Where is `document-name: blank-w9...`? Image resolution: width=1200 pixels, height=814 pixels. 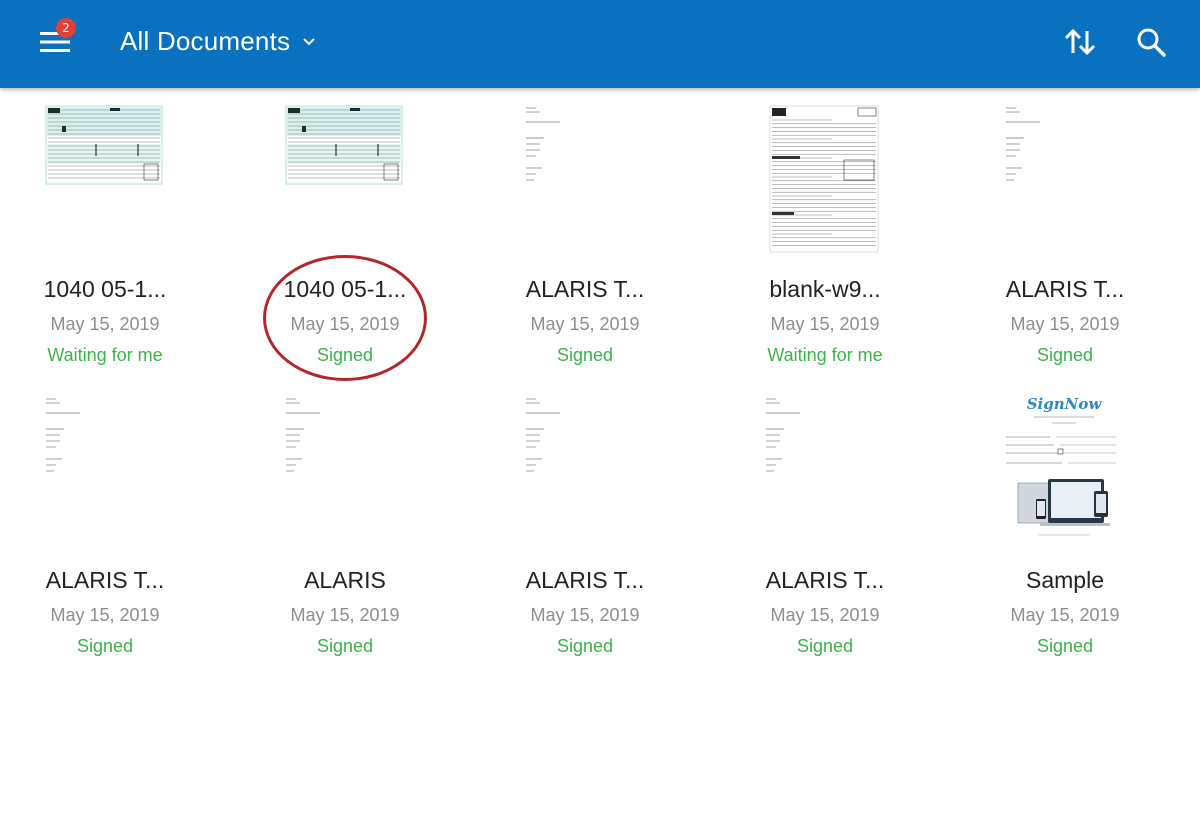 document-name: blank-w9... is located at coordinates (825, 289).